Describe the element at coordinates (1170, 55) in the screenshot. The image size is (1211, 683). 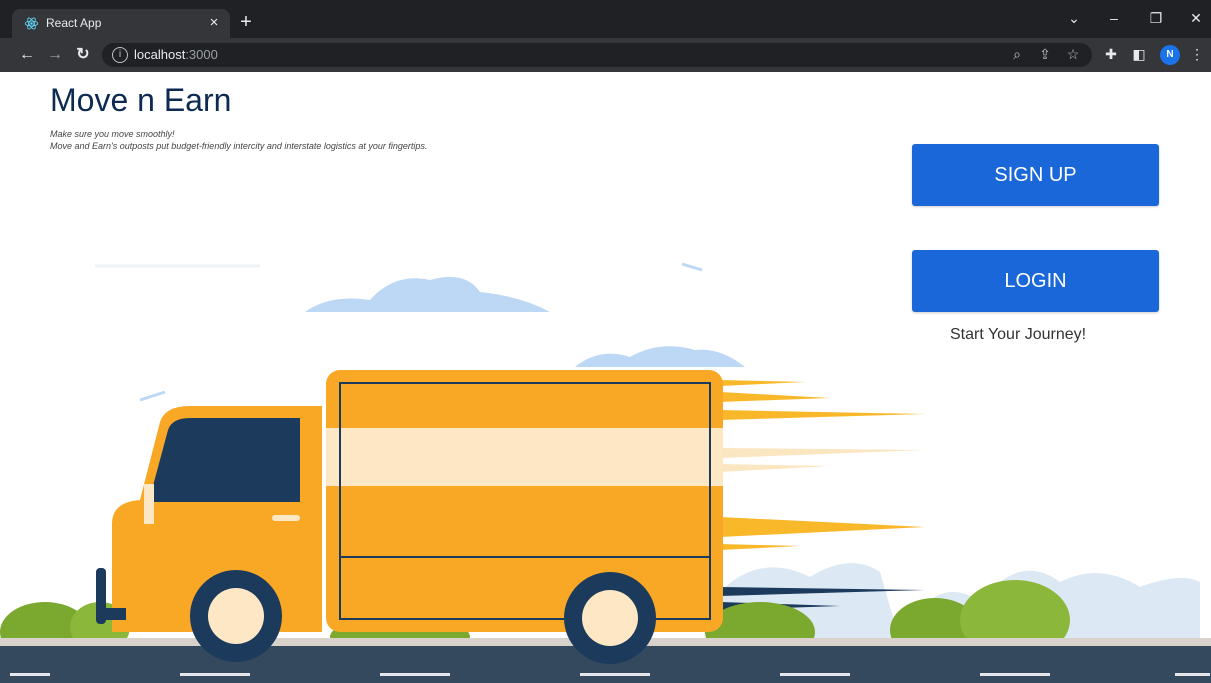
I see `profile-avatar: N` at that location.